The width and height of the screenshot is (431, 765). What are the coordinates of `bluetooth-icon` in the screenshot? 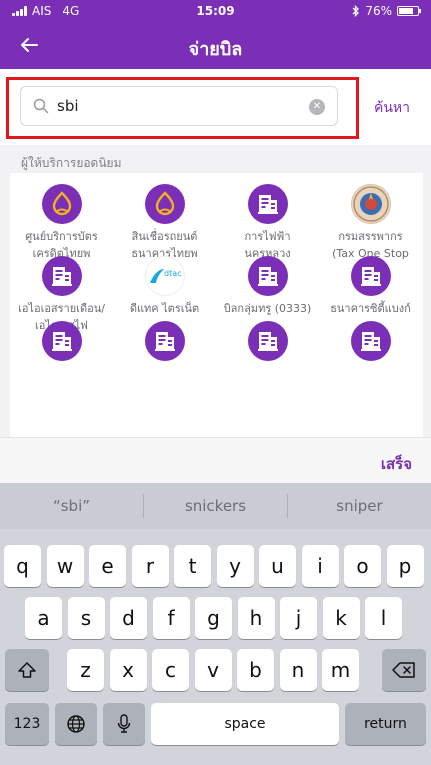 It's located at (356, 11).